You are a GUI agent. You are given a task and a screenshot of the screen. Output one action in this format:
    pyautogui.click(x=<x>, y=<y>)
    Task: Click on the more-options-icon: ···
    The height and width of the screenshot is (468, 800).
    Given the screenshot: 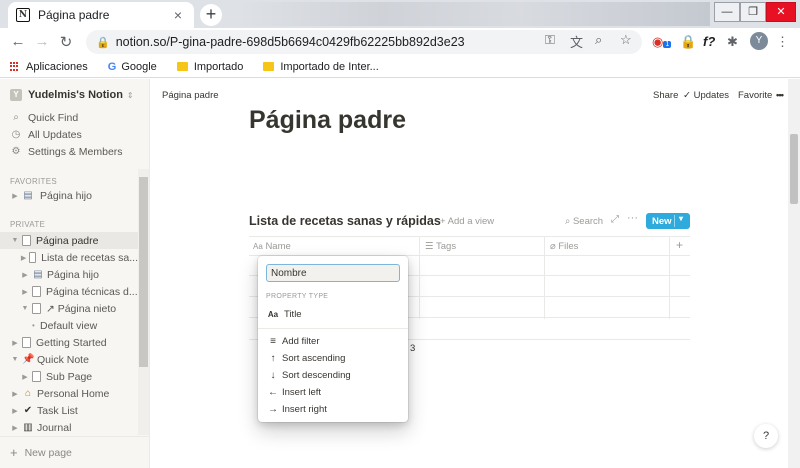 What is the action you would take?
    pyautogui.click(x=632, y=218)
    